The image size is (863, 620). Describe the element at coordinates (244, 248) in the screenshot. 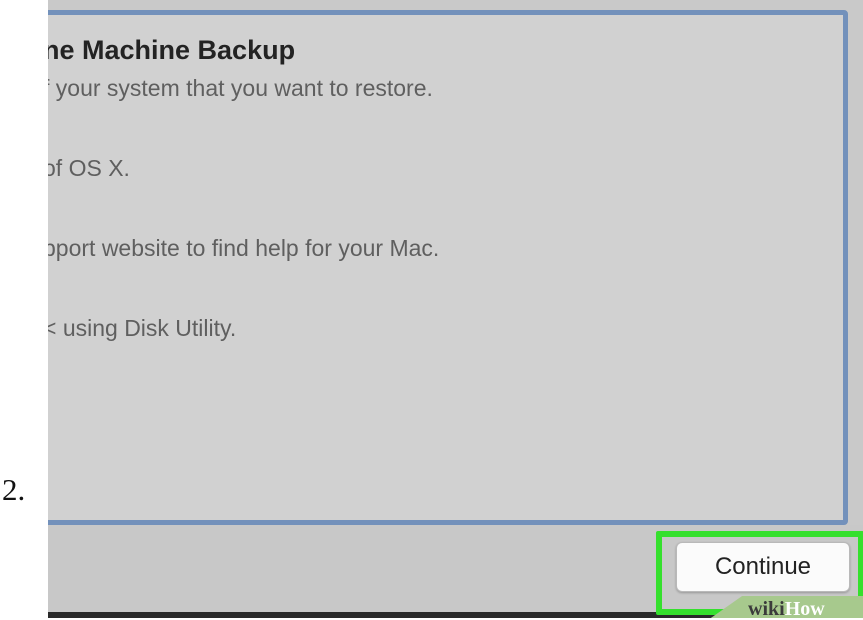

I see `option-description-help: pport website to find help for your Mac.` at that location.